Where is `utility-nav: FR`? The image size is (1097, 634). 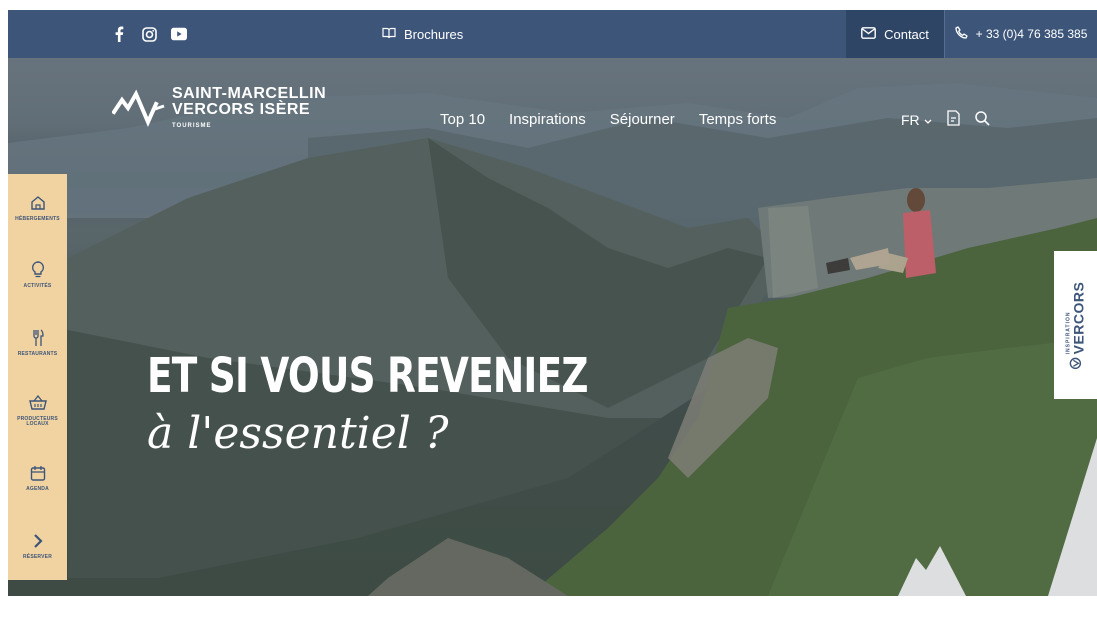
utility-nav: FR is located at coordinates (945, 119).